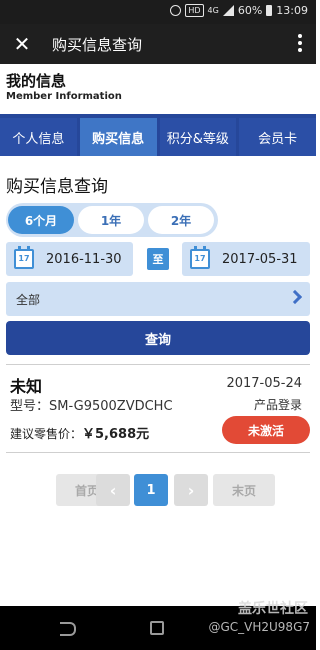 The image size is (320, 650). I want to click on tab-points-level: 积分&等级, so click(198, 137).